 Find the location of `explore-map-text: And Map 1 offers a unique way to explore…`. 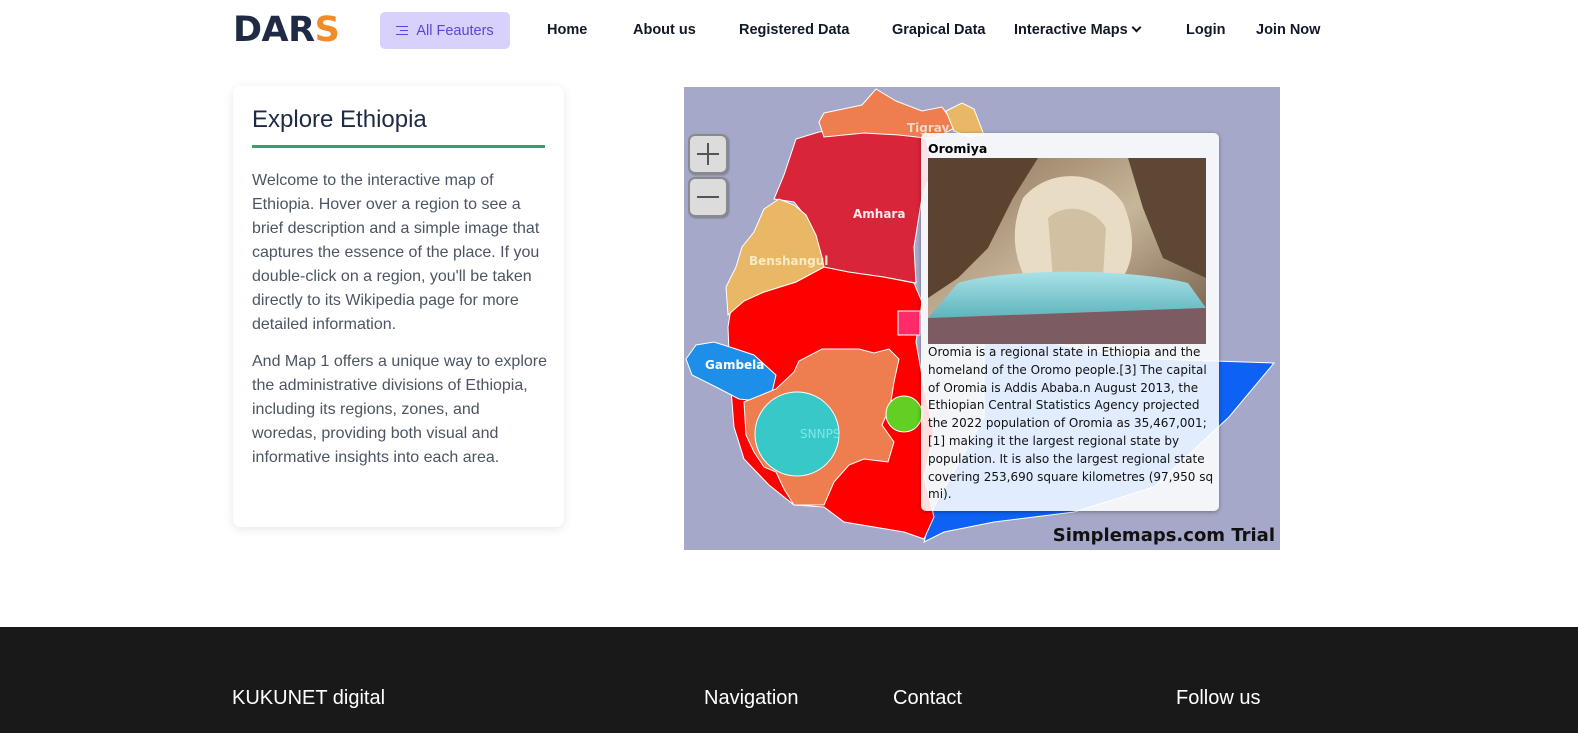

explore-map-text: And Map 1 offers a unique way to explore… is located at coordinates (399, 409).